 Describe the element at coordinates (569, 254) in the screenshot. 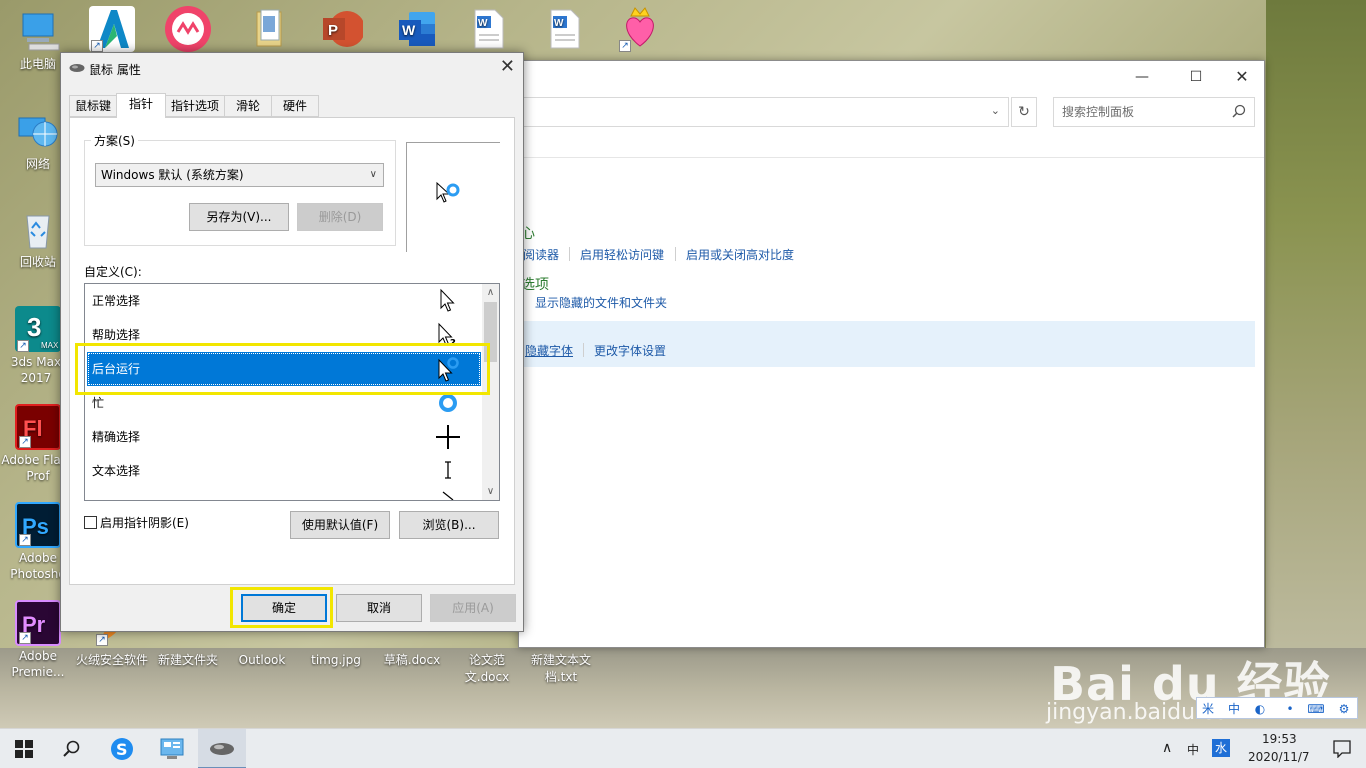

I see `link-separator` at that location.